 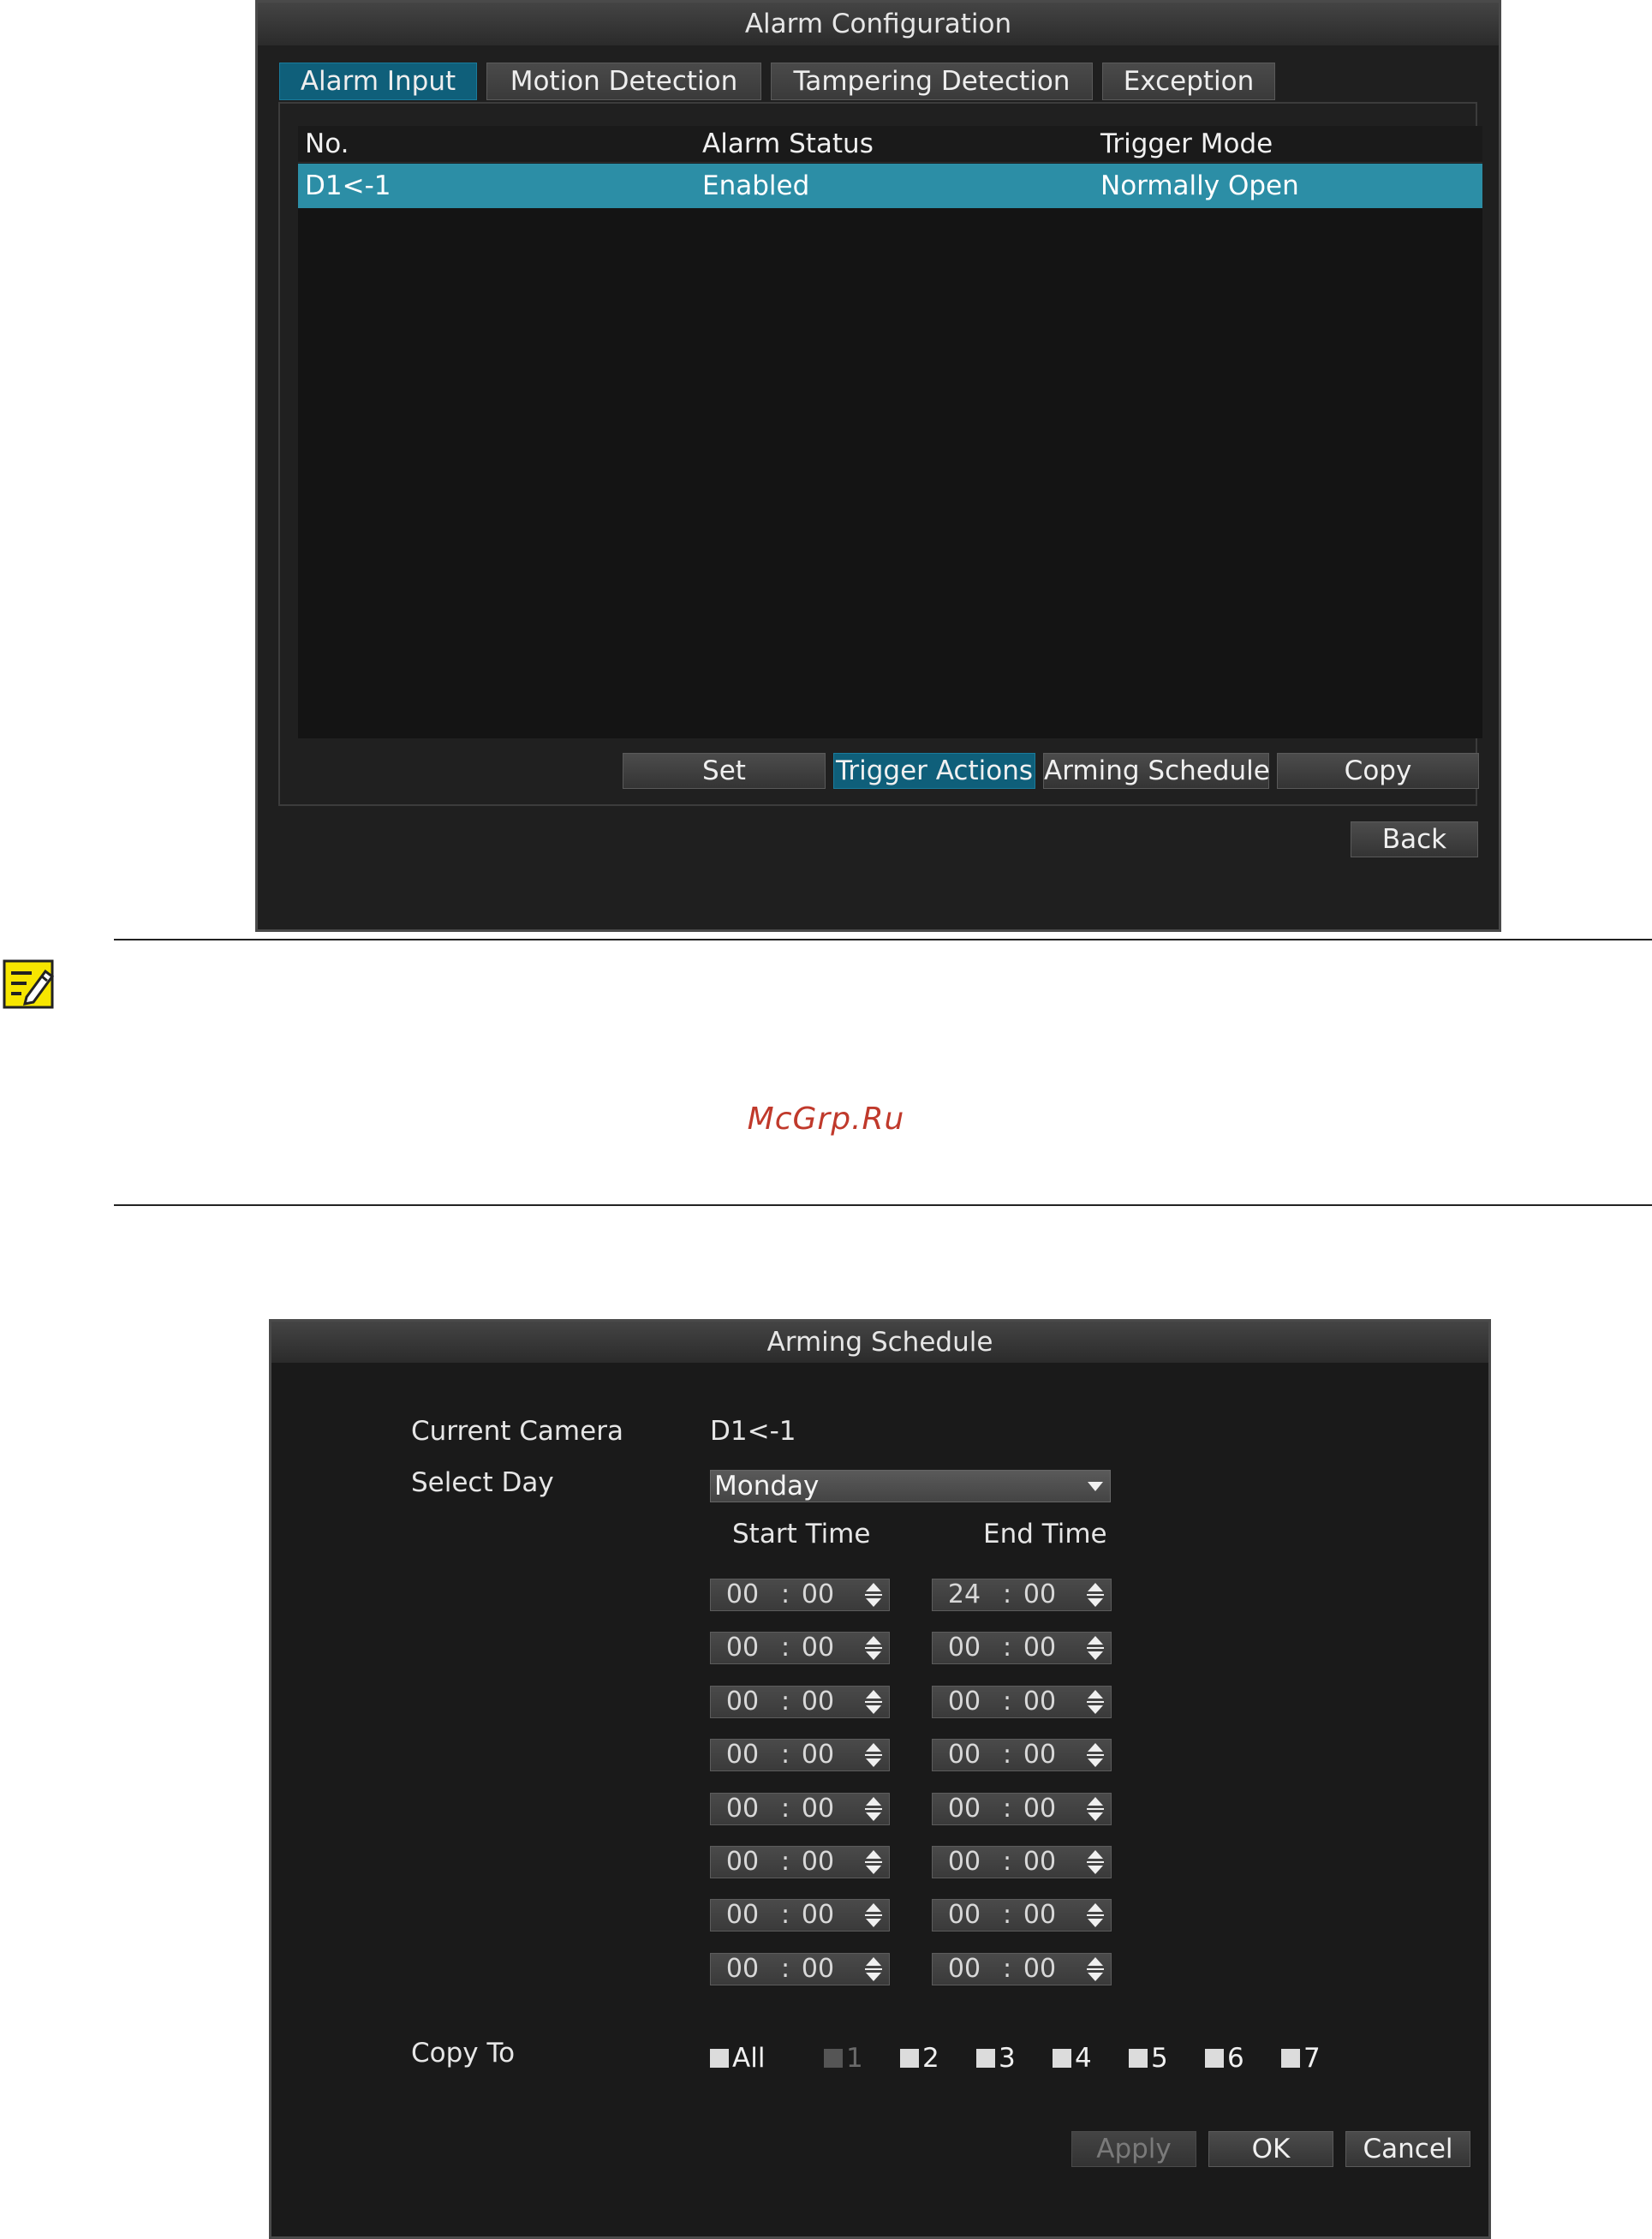 I want to click on arming-schedule-button: Arming Schedule, so click(x=1156, y=771).